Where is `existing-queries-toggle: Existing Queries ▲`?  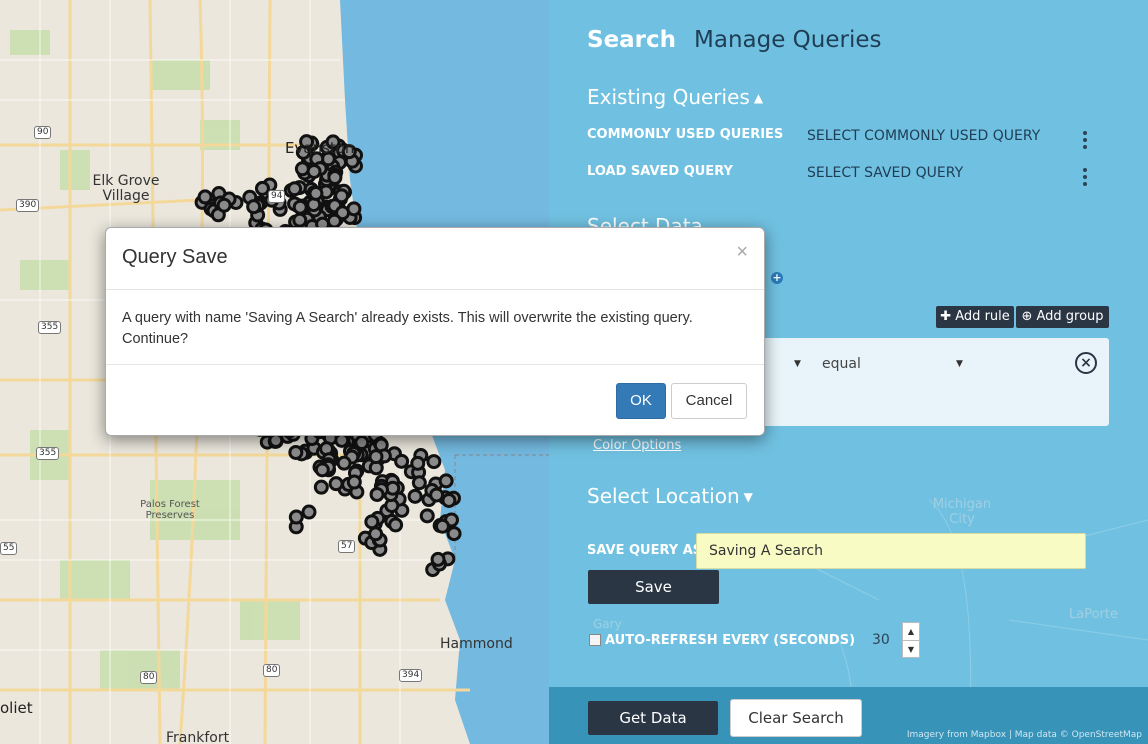
existing-queries-toggle: Existing Queries ▲ is located at coordinates (675, 97).